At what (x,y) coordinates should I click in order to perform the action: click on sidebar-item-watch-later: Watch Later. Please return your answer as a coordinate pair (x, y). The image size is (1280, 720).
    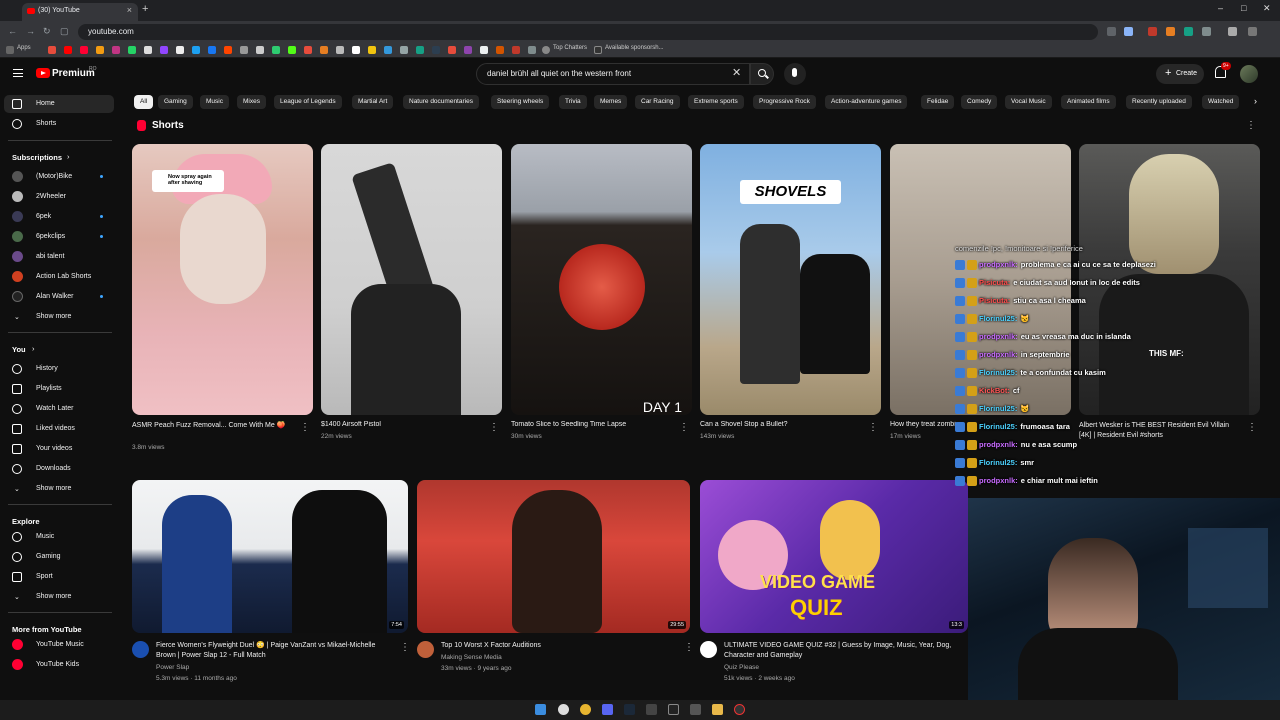
    Looking at the image, I should click on (59, 409).